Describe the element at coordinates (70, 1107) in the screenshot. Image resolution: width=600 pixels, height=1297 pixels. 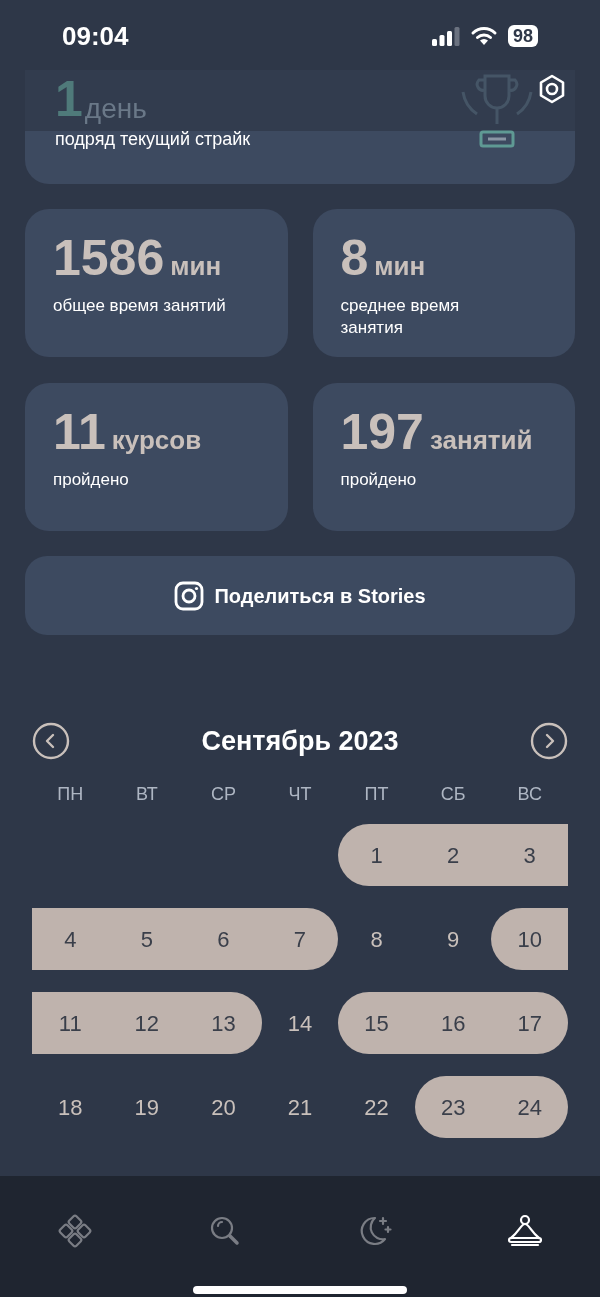
I see `calendar-day: 18` at that location.